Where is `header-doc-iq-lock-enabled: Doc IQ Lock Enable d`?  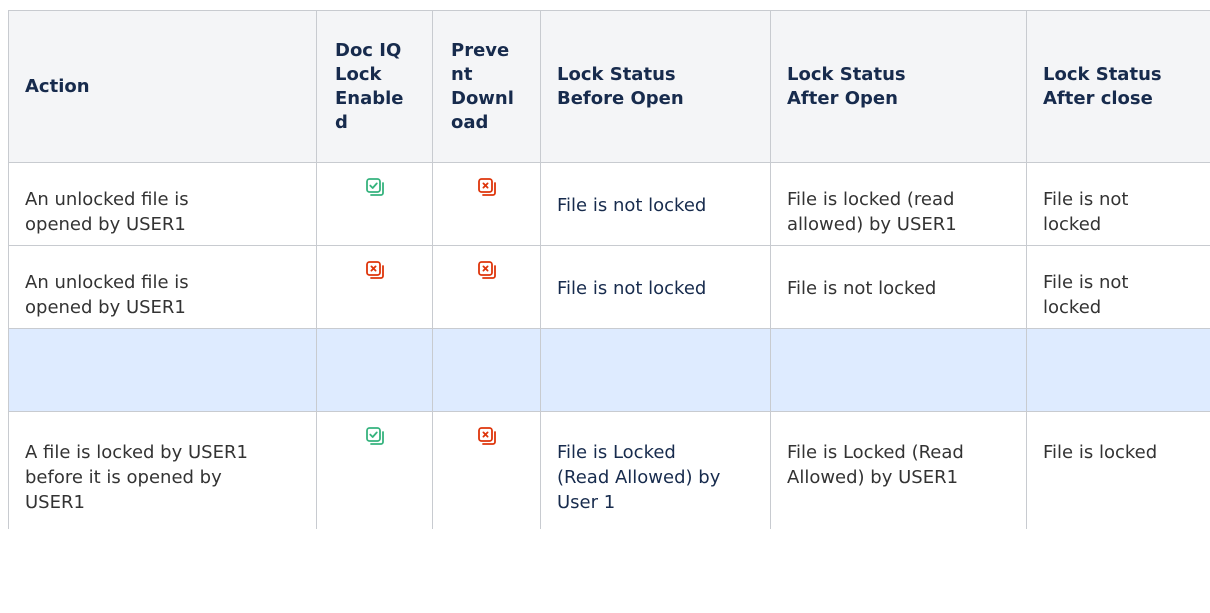
header-doc-iq-lock-enabled: Doc IQ Lock Enable d is located at coordinates (374, 86).